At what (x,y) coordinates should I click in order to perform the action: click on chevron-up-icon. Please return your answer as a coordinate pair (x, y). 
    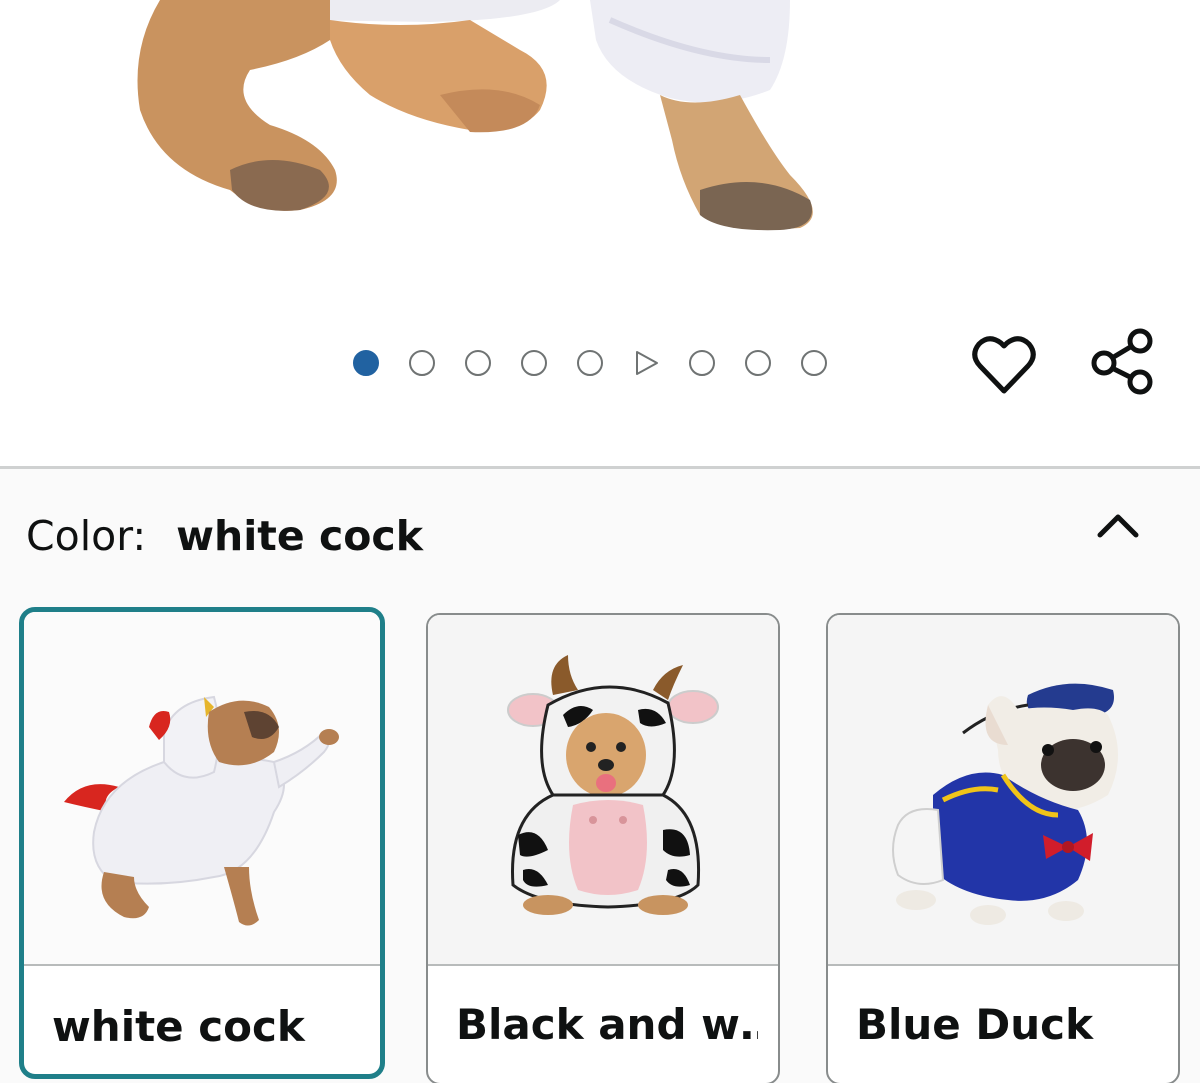
    Looking at the image, I should click on (1118, 526).